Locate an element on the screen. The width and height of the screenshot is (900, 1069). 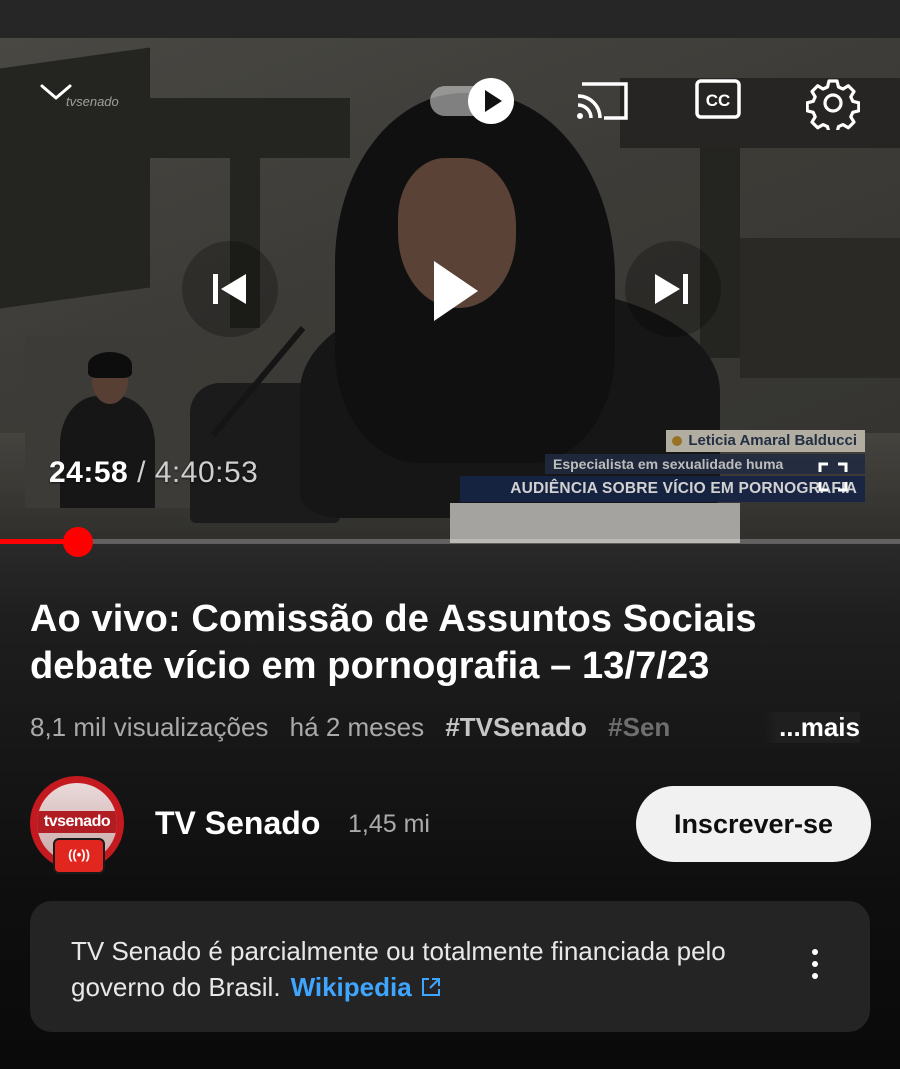
wikipedia-link-label: Wikipedia is located at coordinates (351, 987).